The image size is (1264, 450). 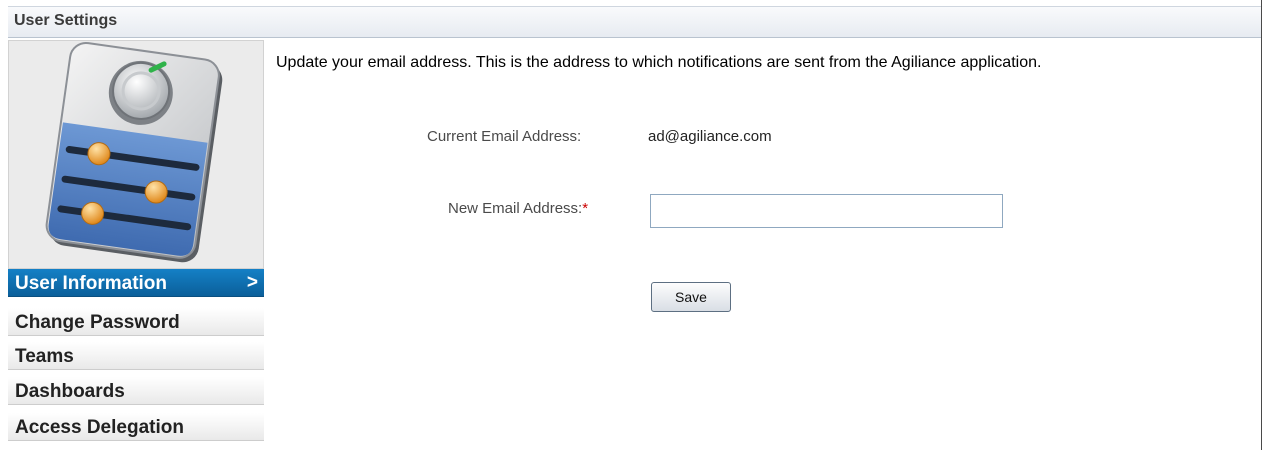 I want to click on save-button: Save, so click(x=691, y=297).